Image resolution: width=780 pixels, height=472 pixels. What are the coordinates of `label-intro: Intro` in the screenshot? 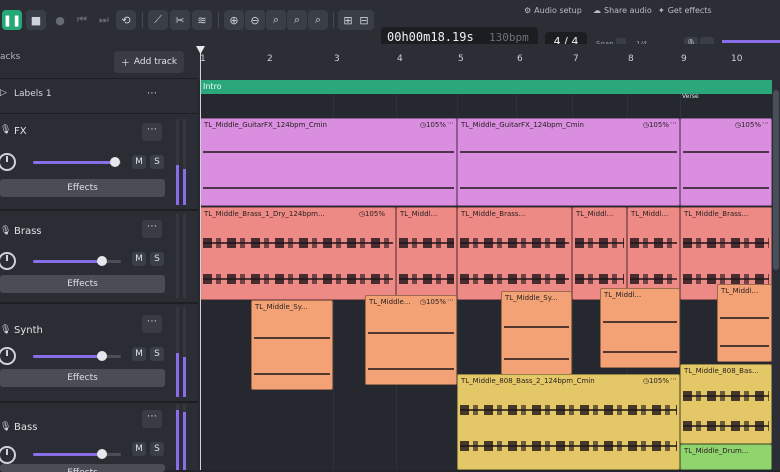 It's located at (490, 87).